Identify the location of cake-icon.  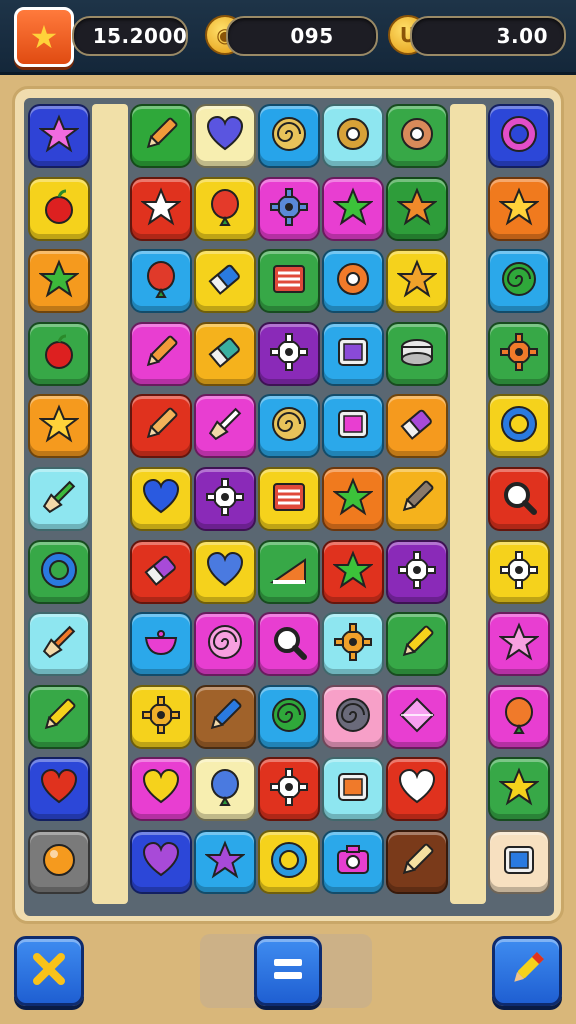
(417, 354).